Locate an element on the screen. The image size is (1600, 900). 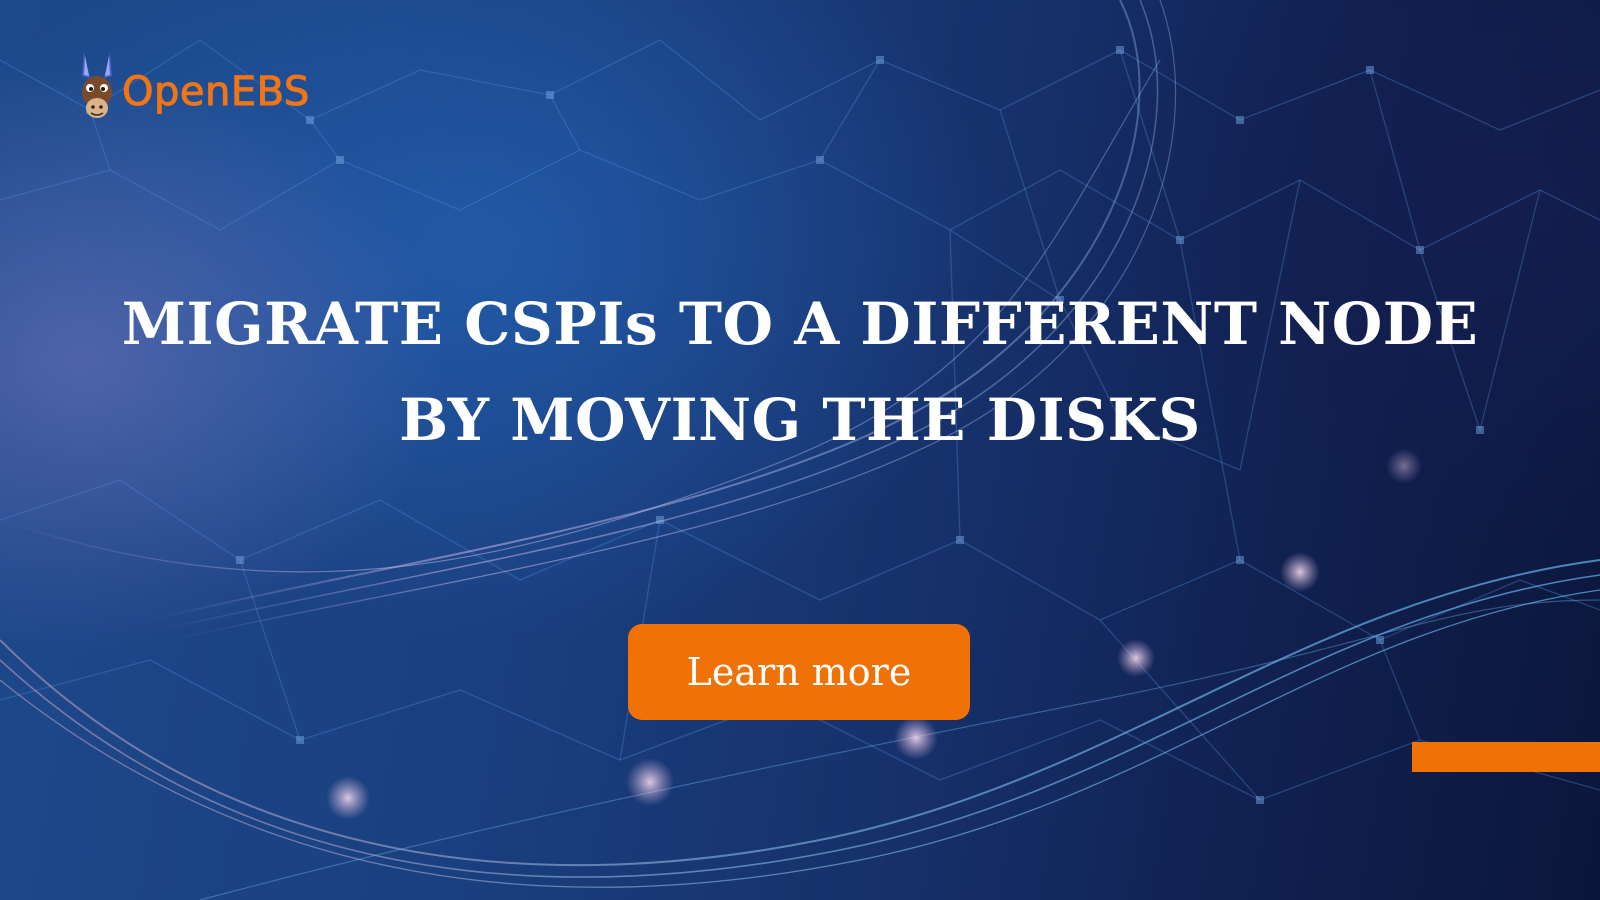
headline-line-1: MIGRATE CSPIs TO A DIFFERENT NODE is located at coordinates (800, 324).